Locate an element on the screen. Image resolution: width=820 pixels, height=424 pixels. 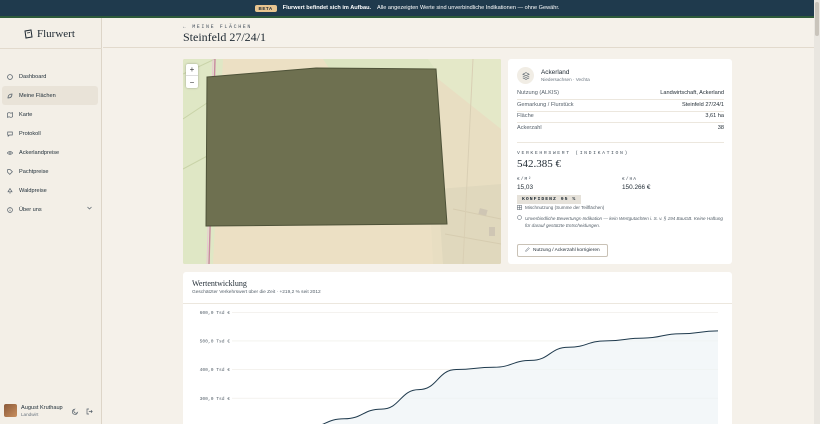
parcel-header: Ackerland Niedersachsen · Vechta is located at coordinates (553, 75).